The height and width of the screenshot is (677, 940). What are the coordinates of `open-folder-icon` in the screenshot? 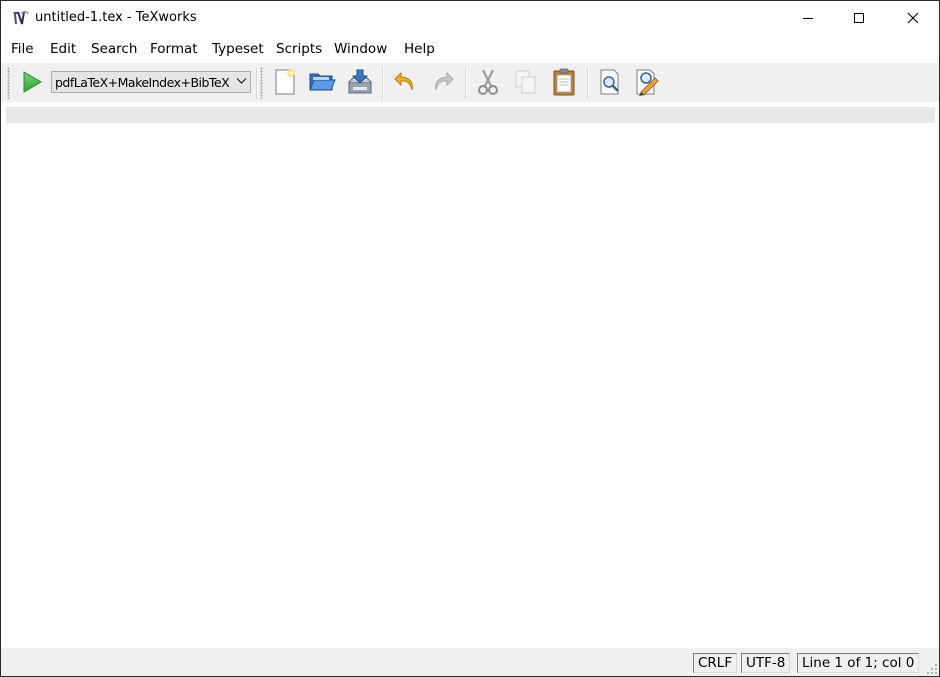 It's located at (322, 82).